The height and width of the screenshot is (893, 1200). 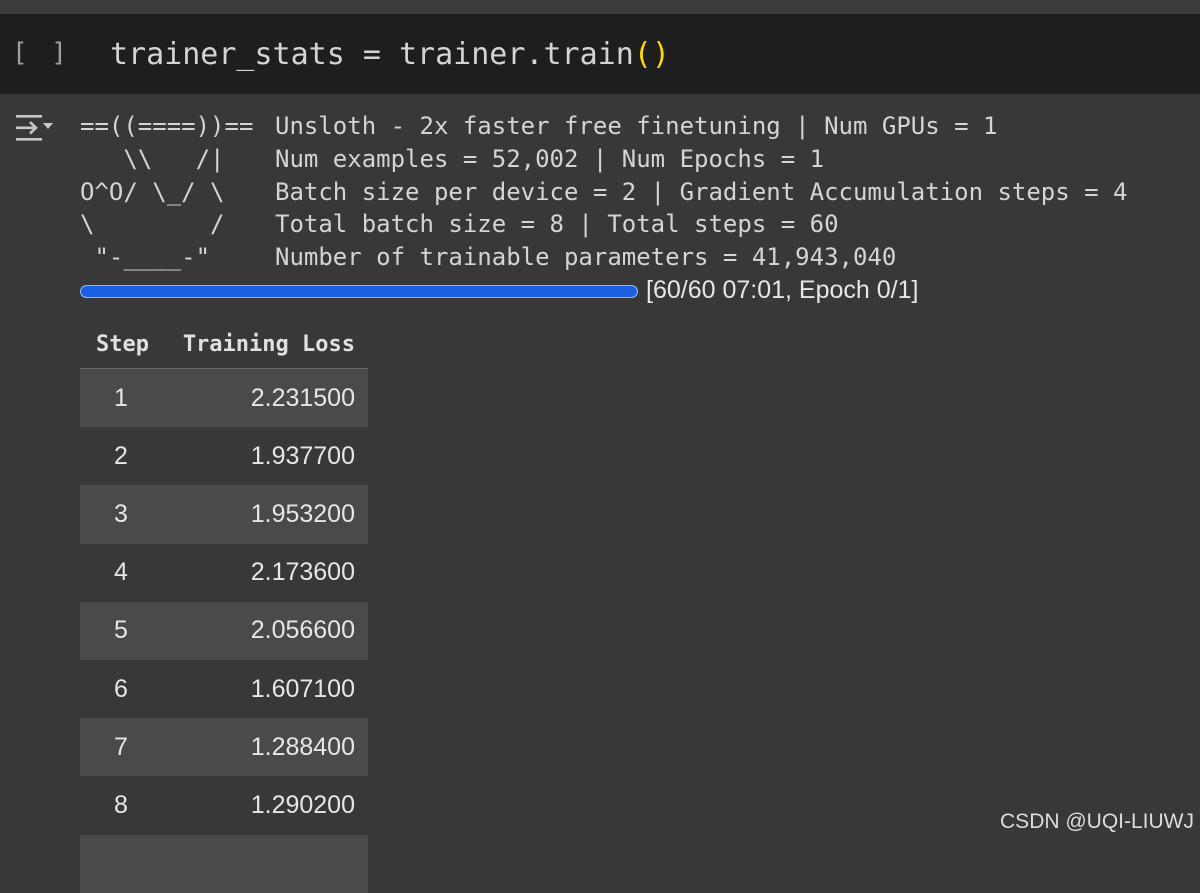 What do you see at coordinates (265, 456) in the screenshot?
I see `loss-cell: 1.937700` at bounding box center [265, 456].